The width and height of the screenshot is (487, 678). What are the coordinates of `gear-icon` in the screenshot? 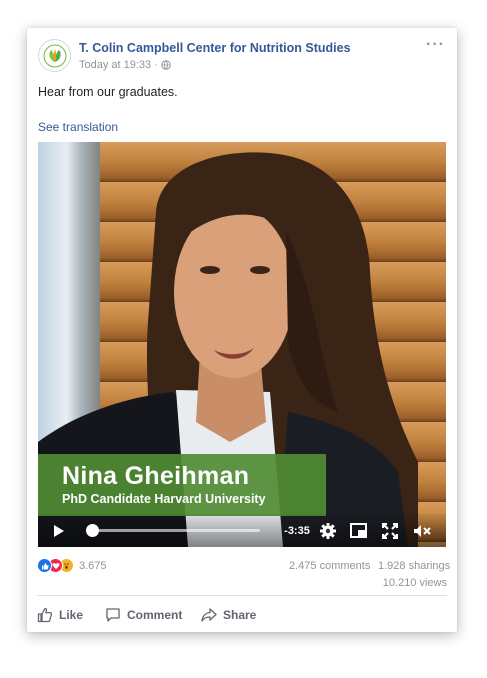 It's located at (328, 530).